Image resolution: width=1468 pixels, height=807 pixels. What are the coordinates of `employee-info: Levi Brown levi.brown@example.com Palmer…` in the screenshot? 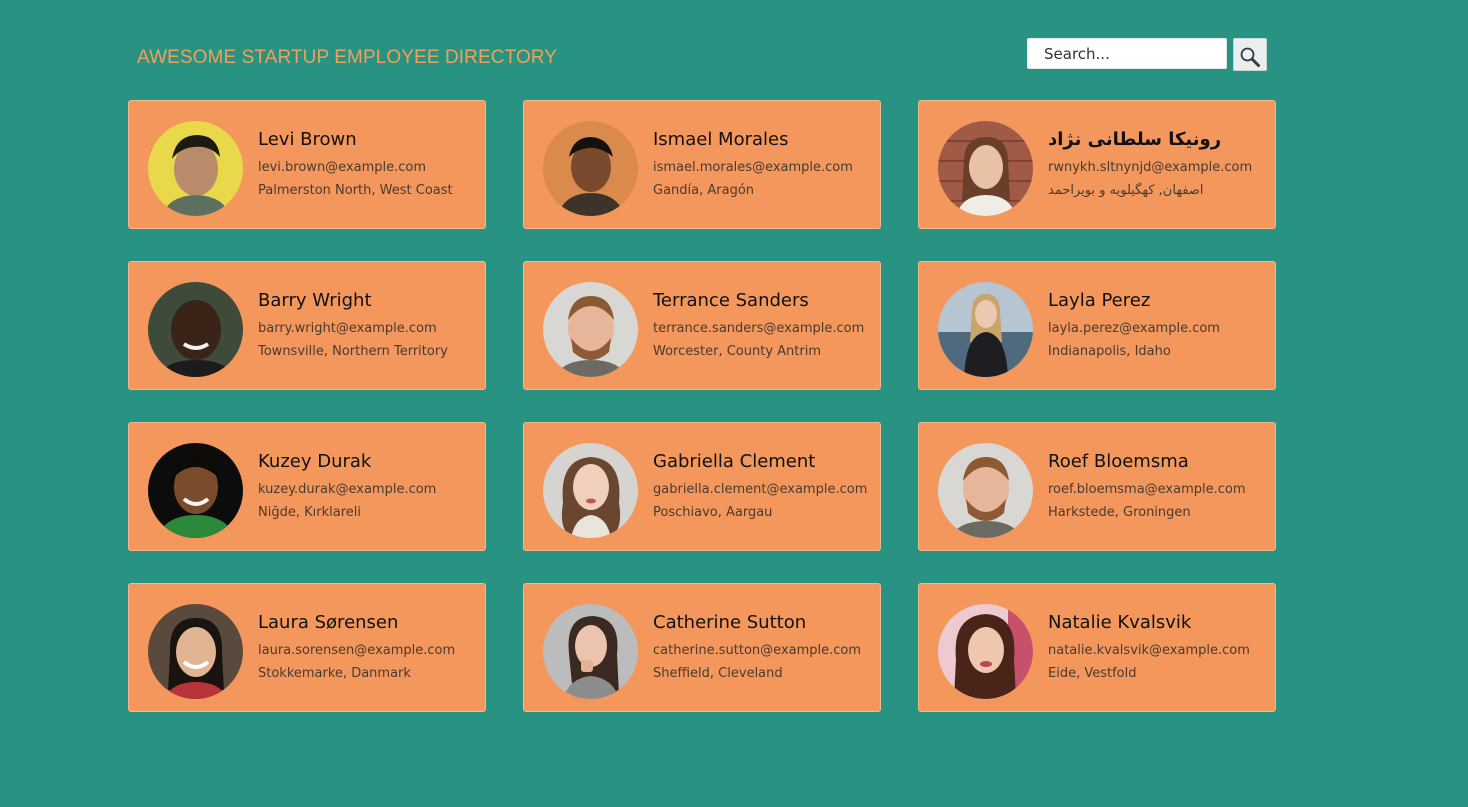 It's located at (367, 165).